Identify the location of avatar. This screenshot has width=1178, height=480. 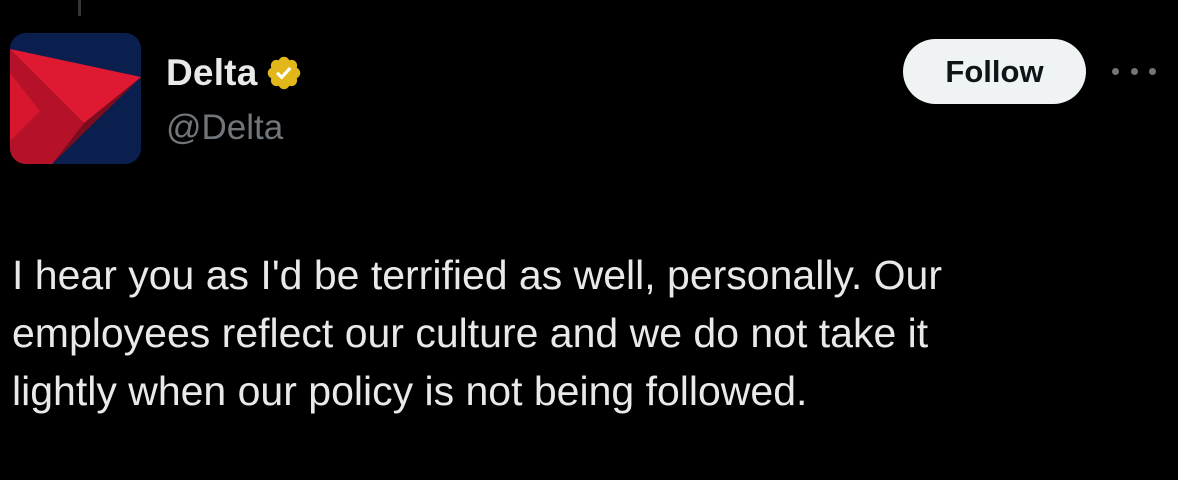
(75, 98).